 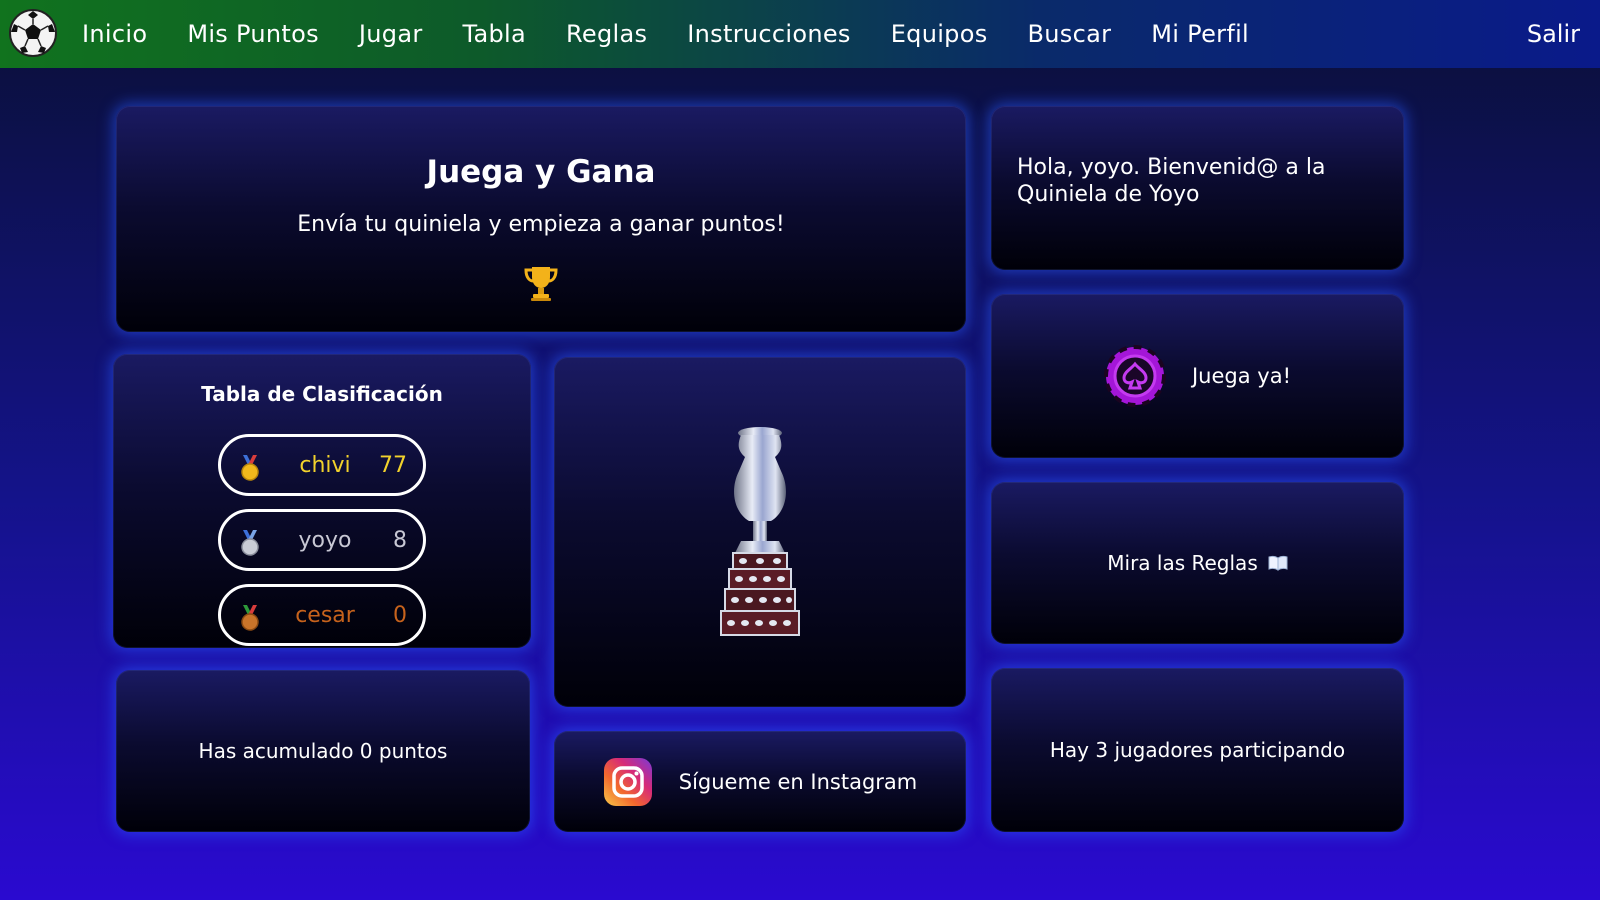 I want to click on open-book-icon, so click(x=1278, y=563).